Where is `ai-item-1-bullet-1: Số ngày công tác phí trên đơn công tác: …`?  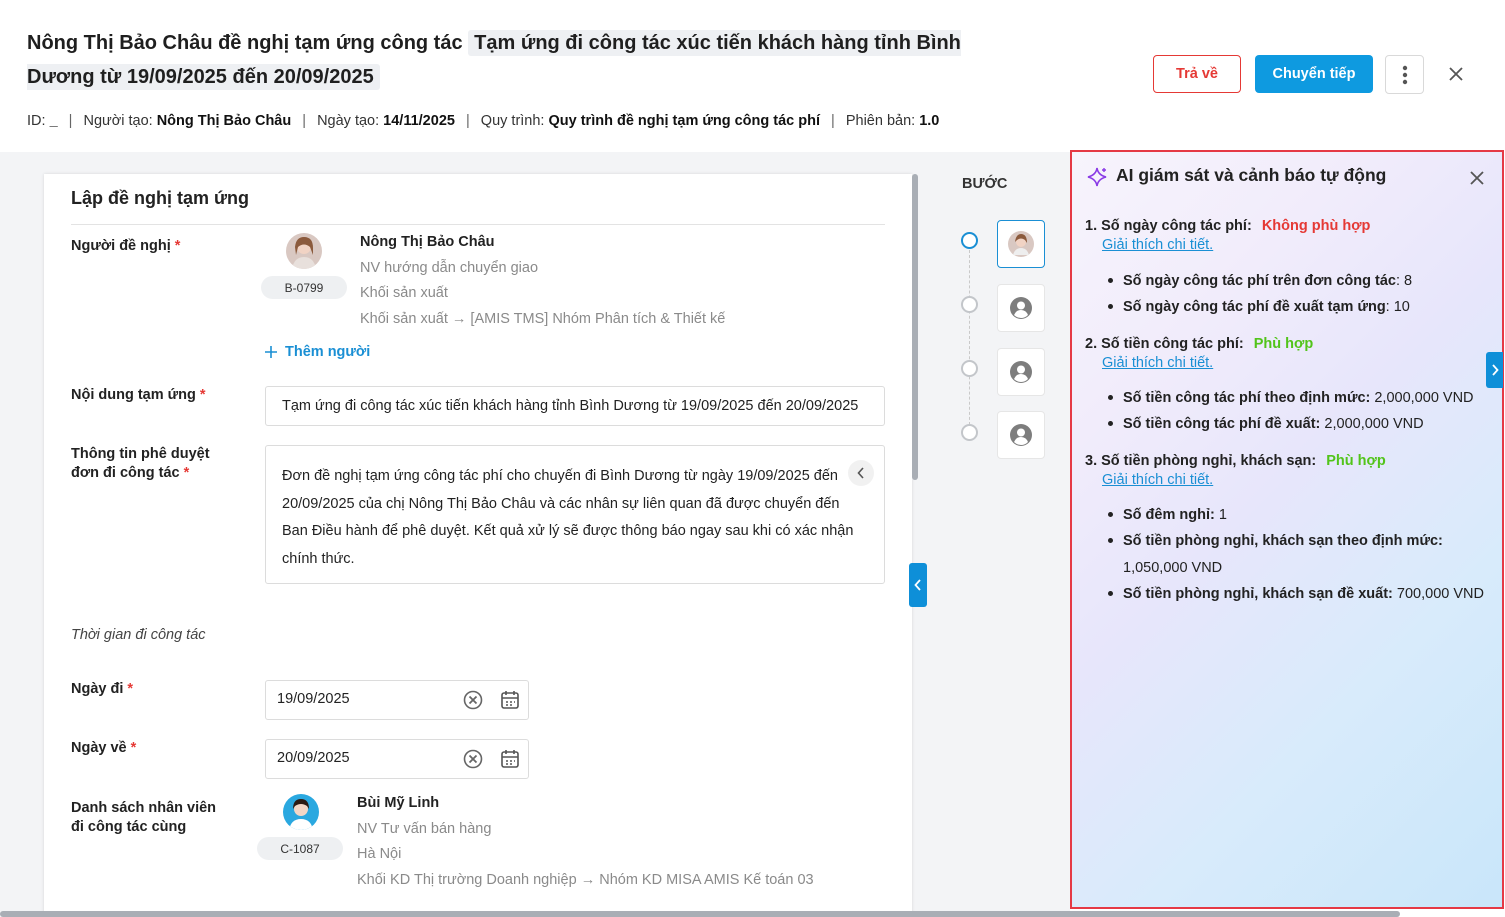 ai-item-1-bullet-1: Số ngày công tác phí trên đơn công tác: … is located at coordinates (1259, 281).